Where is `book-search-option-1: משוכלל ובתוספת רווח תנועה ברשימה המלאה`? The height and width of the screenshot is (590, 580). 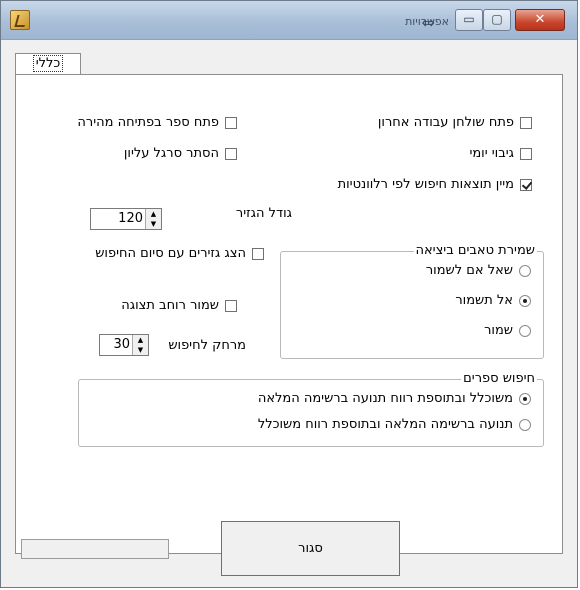
book-search-option-1: משוכלל ובתוספת רווח תנועה ברשימה המלאה is located at coordinates (394, 398).